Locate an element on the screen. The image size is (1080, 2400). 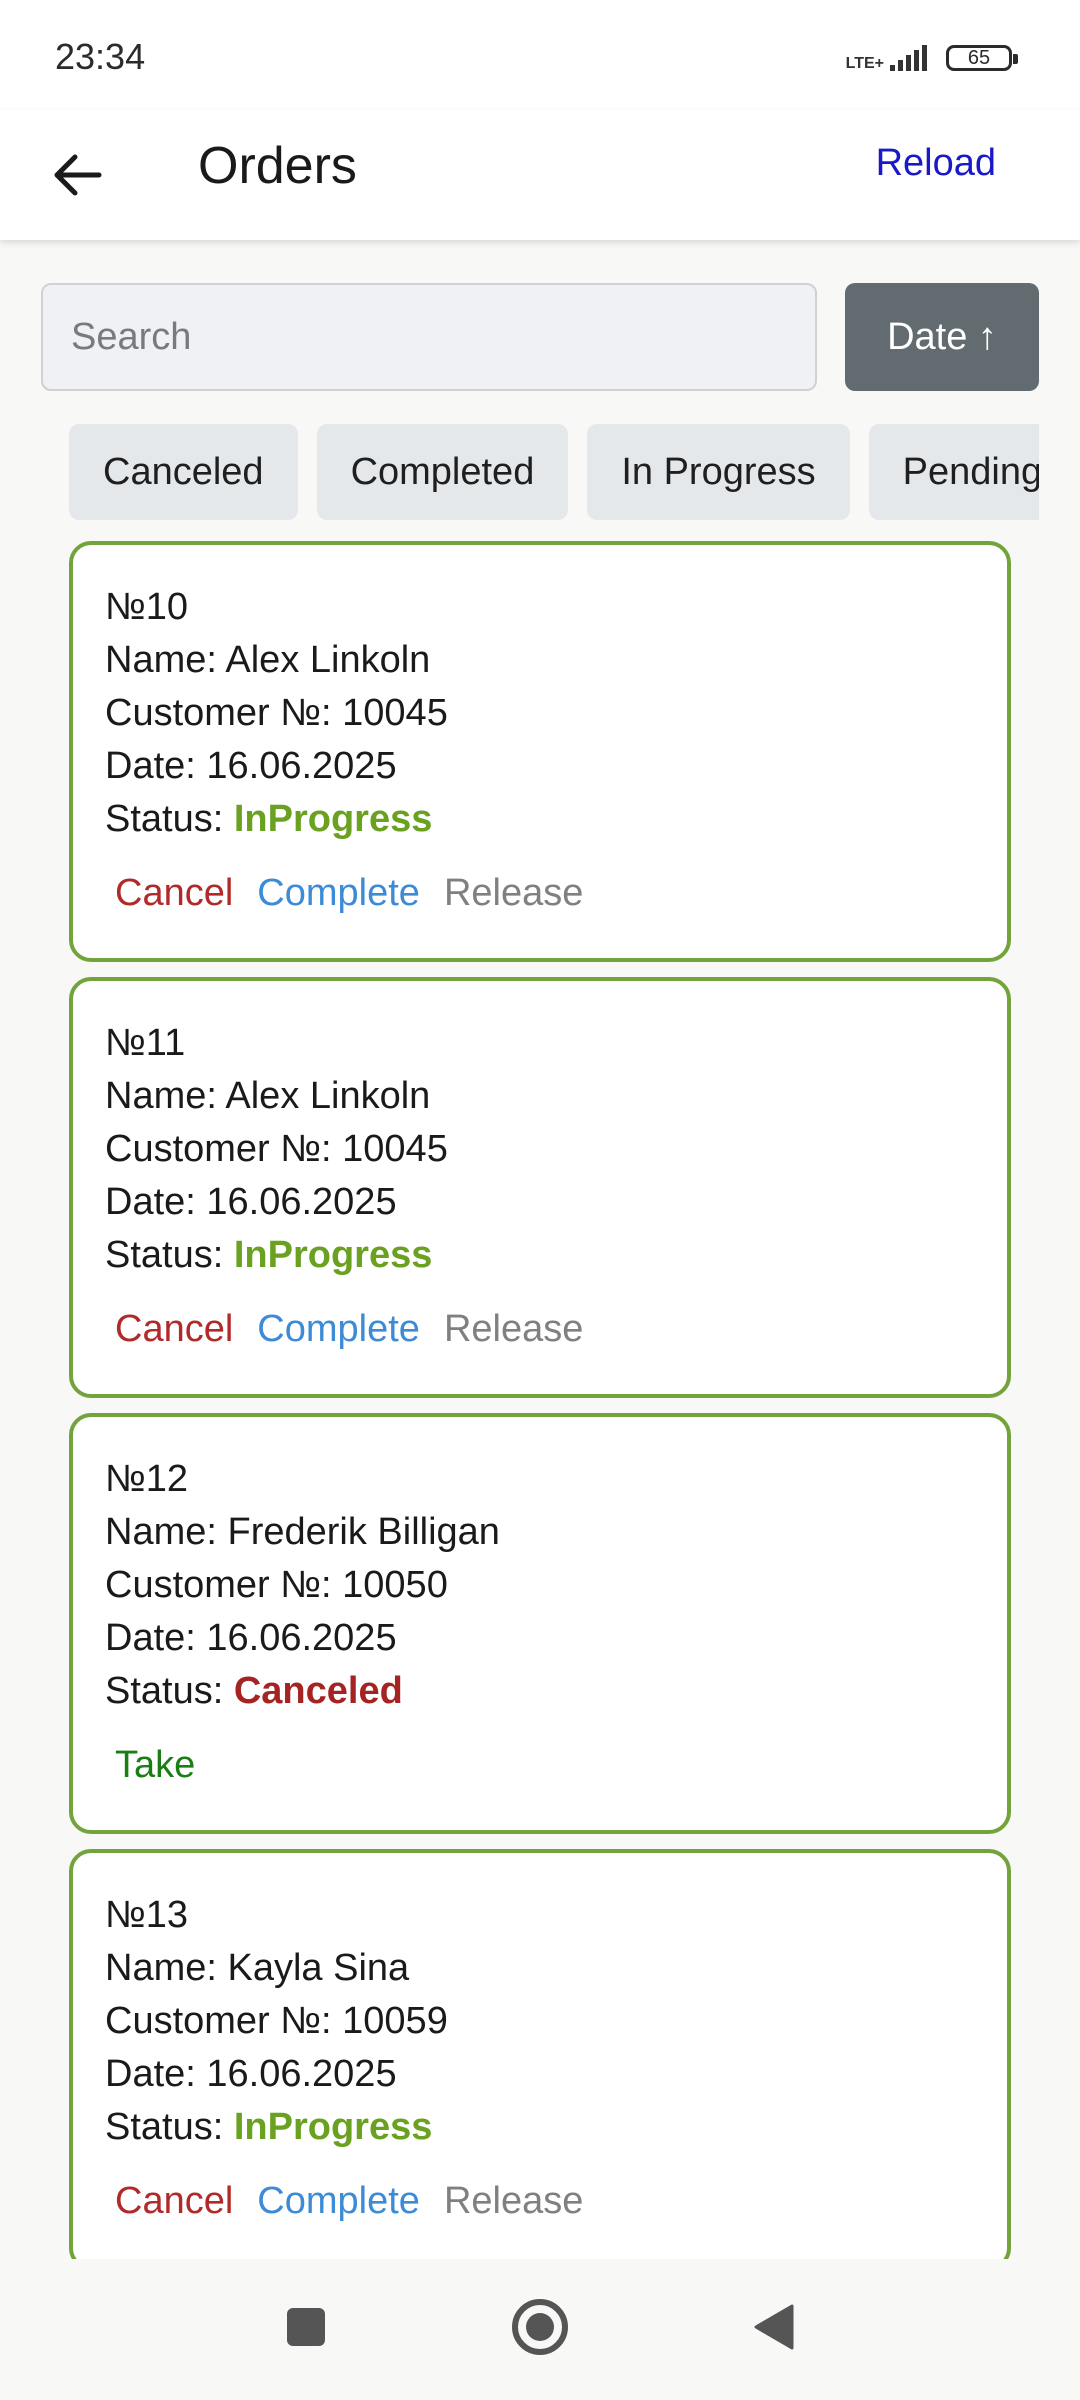
order-number: №13 is located at coordinates (147, 1915).